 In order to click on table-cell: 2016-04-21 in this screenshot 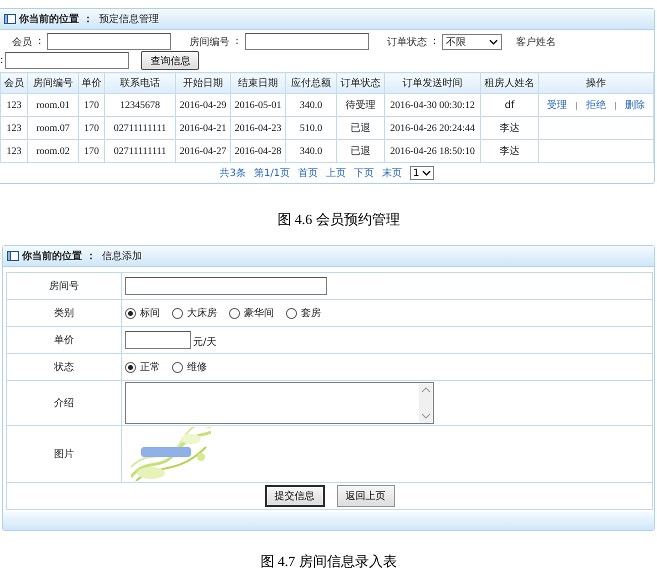, I will do `click(203, 128)`.